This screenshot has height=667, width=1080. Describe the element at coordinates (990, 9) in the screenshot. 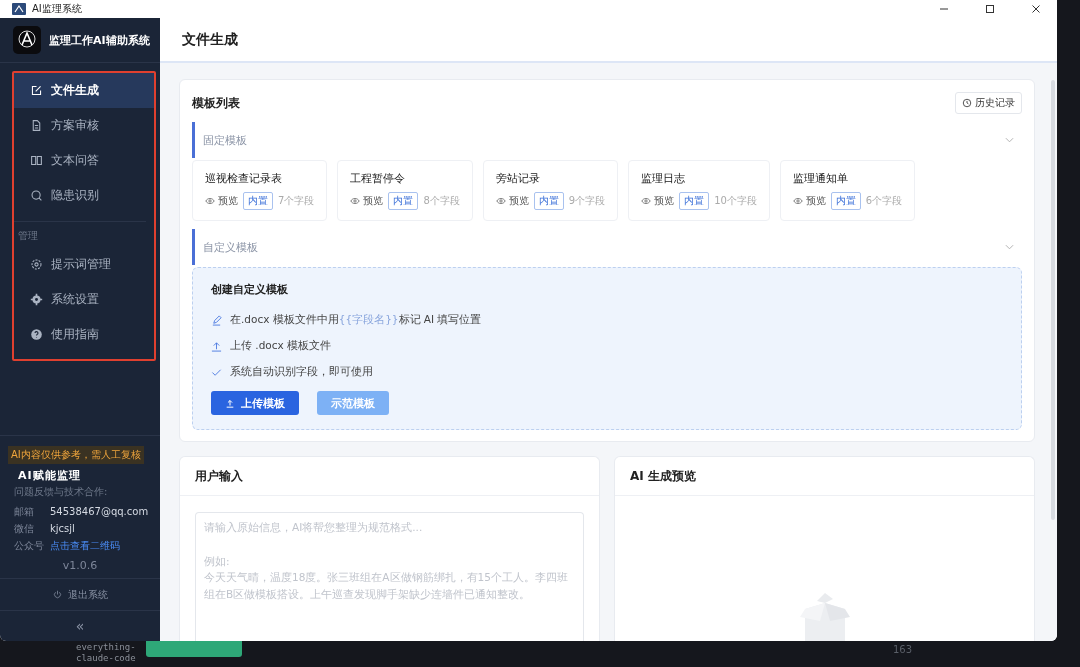

I see `maximize-icon` at that location.